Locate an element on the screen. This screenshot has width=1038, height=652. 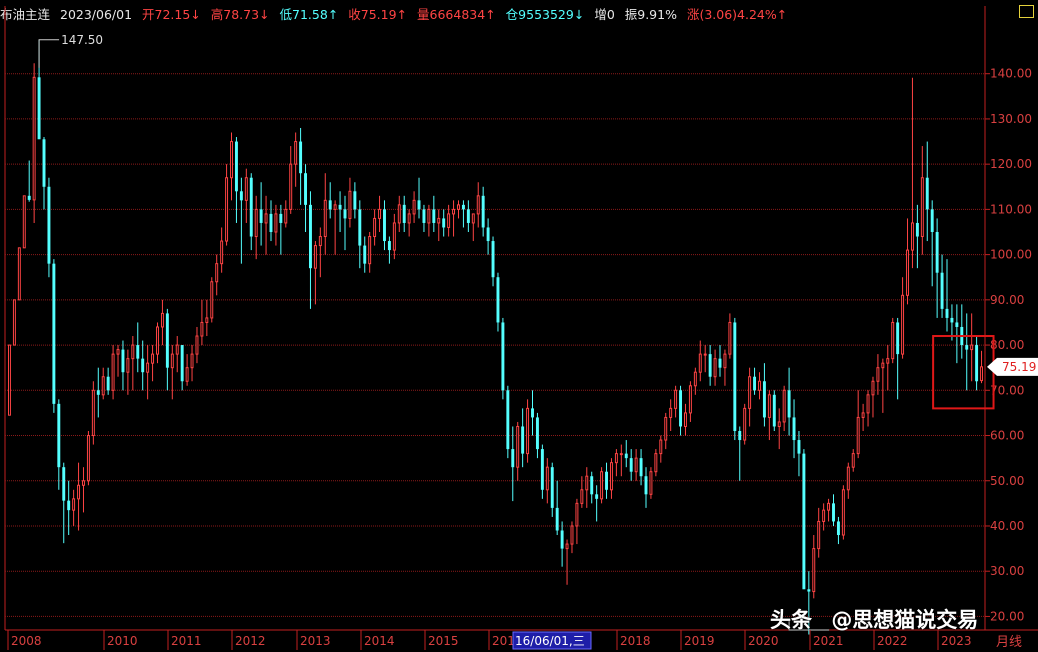
watermark-author: @思想猫说交易 is located at coordinates (905, 620).